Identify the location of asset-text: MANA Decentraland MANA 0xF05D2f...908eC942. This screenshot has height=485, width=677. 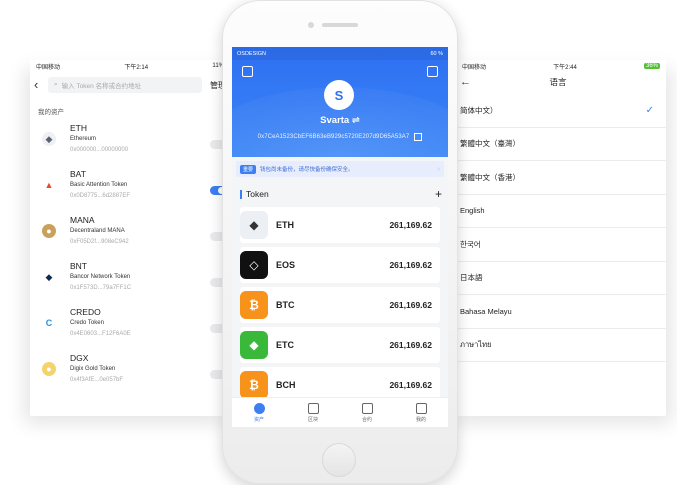
(99, 230).